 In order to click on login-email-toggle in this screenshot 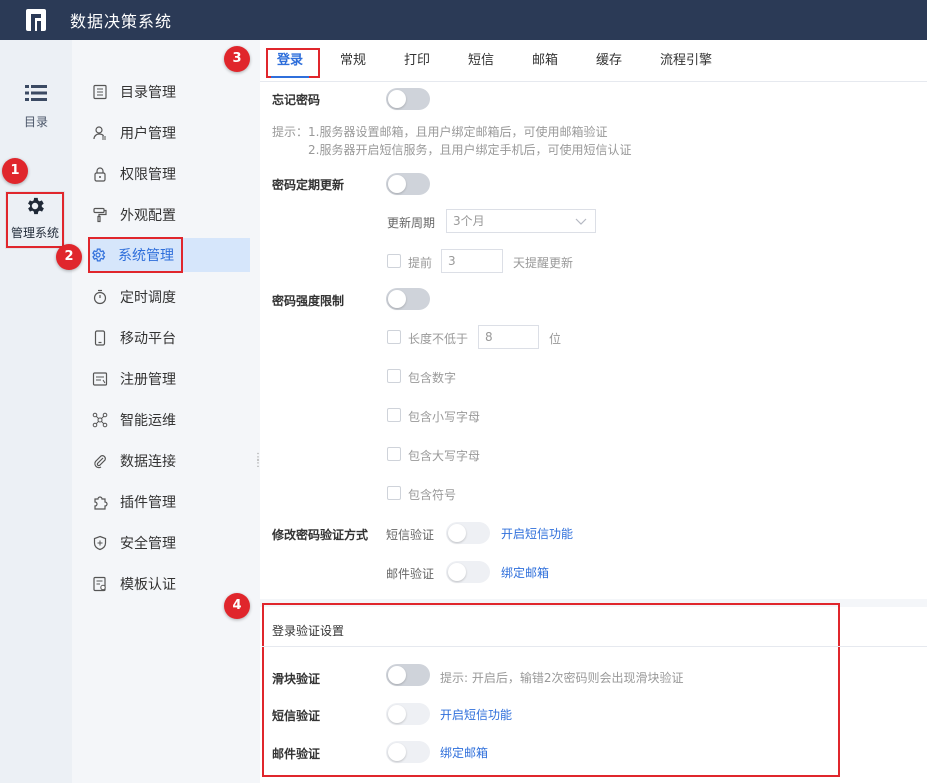, I will do `click(408, 752)`.